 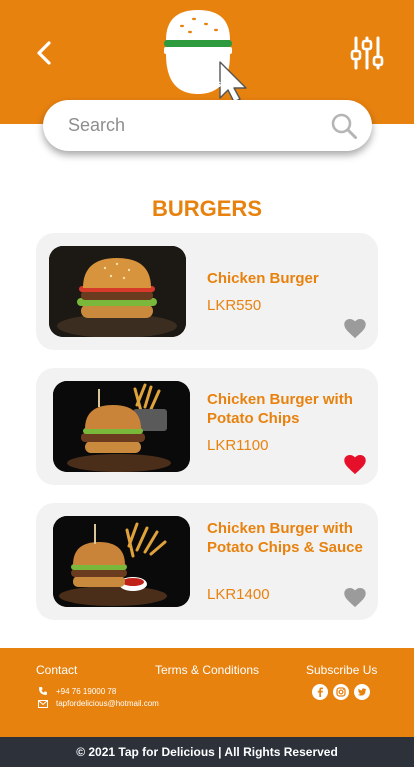 What do you see at coordinates (320, 692) in the screenshot?
I see `facebook-icon` at bounding box center [320, 692].